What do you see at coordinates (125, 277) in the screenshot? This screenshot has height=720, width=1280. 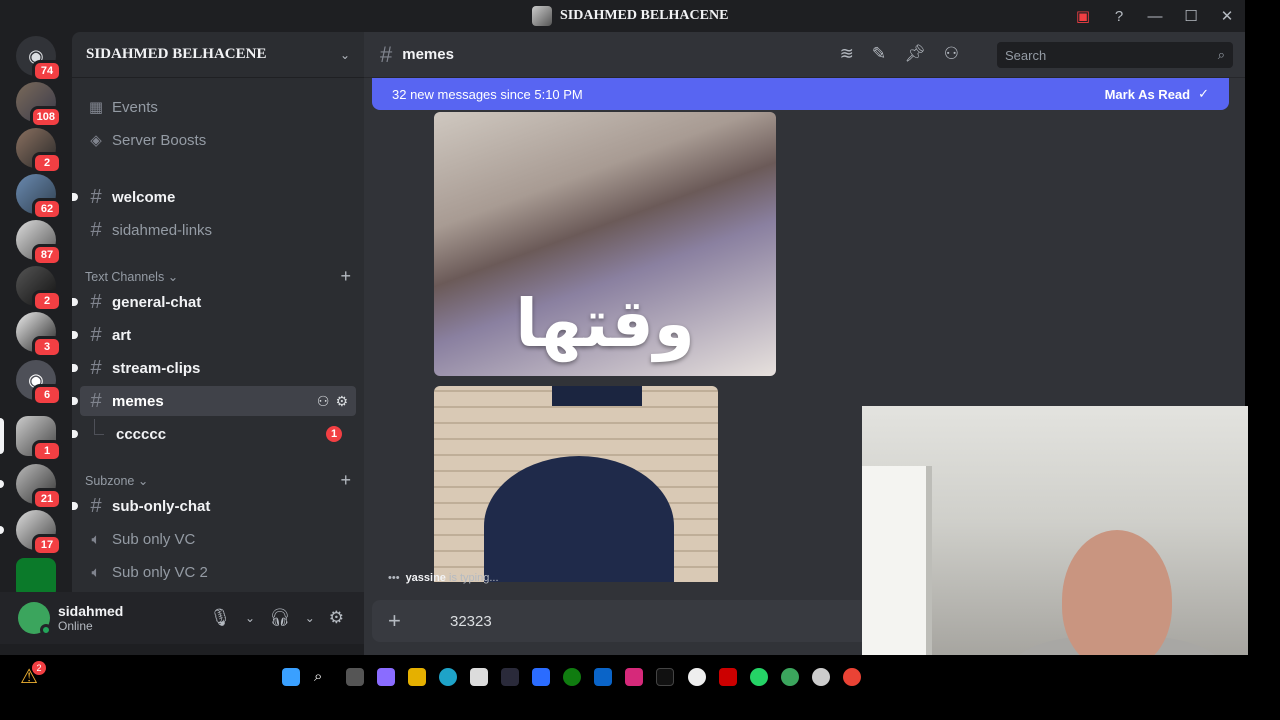 I see `category-label: Text Channels` at bounding box center [125, 277].